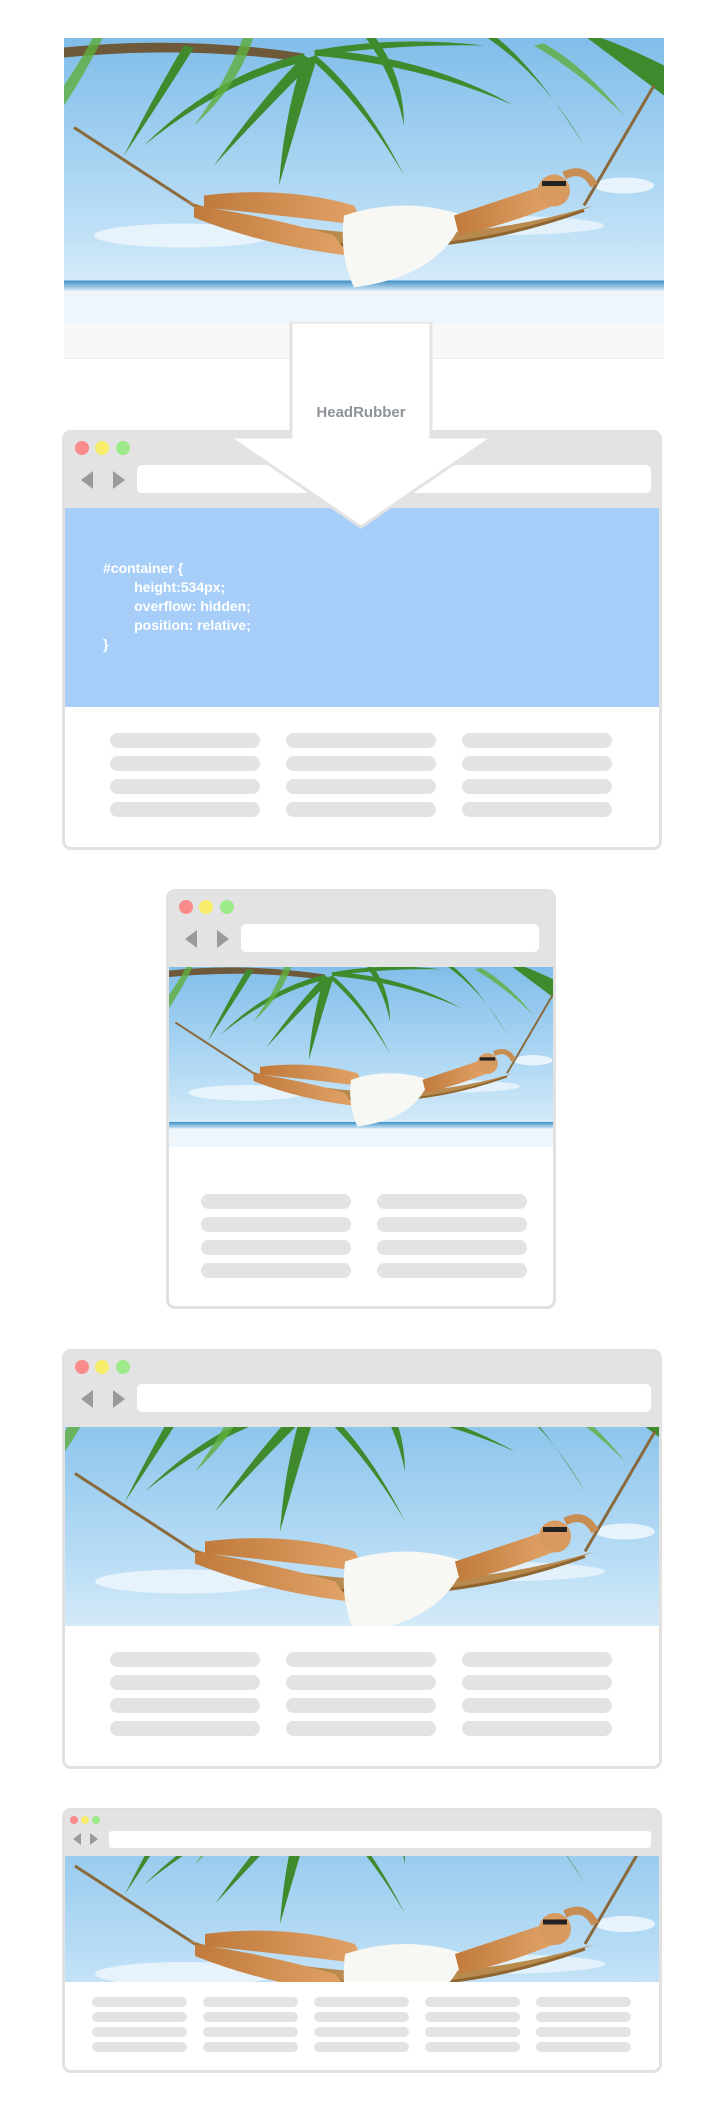 Image resolution: width=722 pixels, height=2105 pixels. What do you see at coordinates (361, 412) in the screenshot?
I see `arrow-label: HeadRubber` at bounding box center [361, 412].